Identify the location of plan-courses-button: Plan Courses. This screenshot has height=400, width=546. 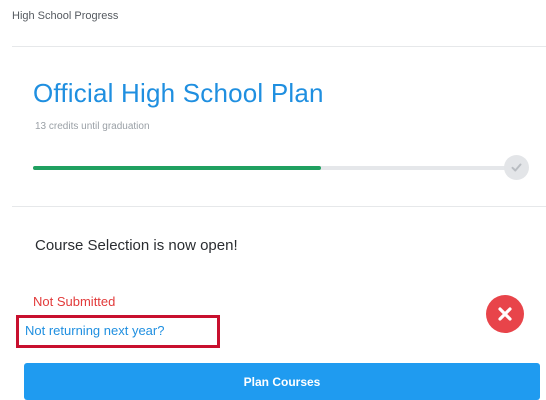
(282, 381).